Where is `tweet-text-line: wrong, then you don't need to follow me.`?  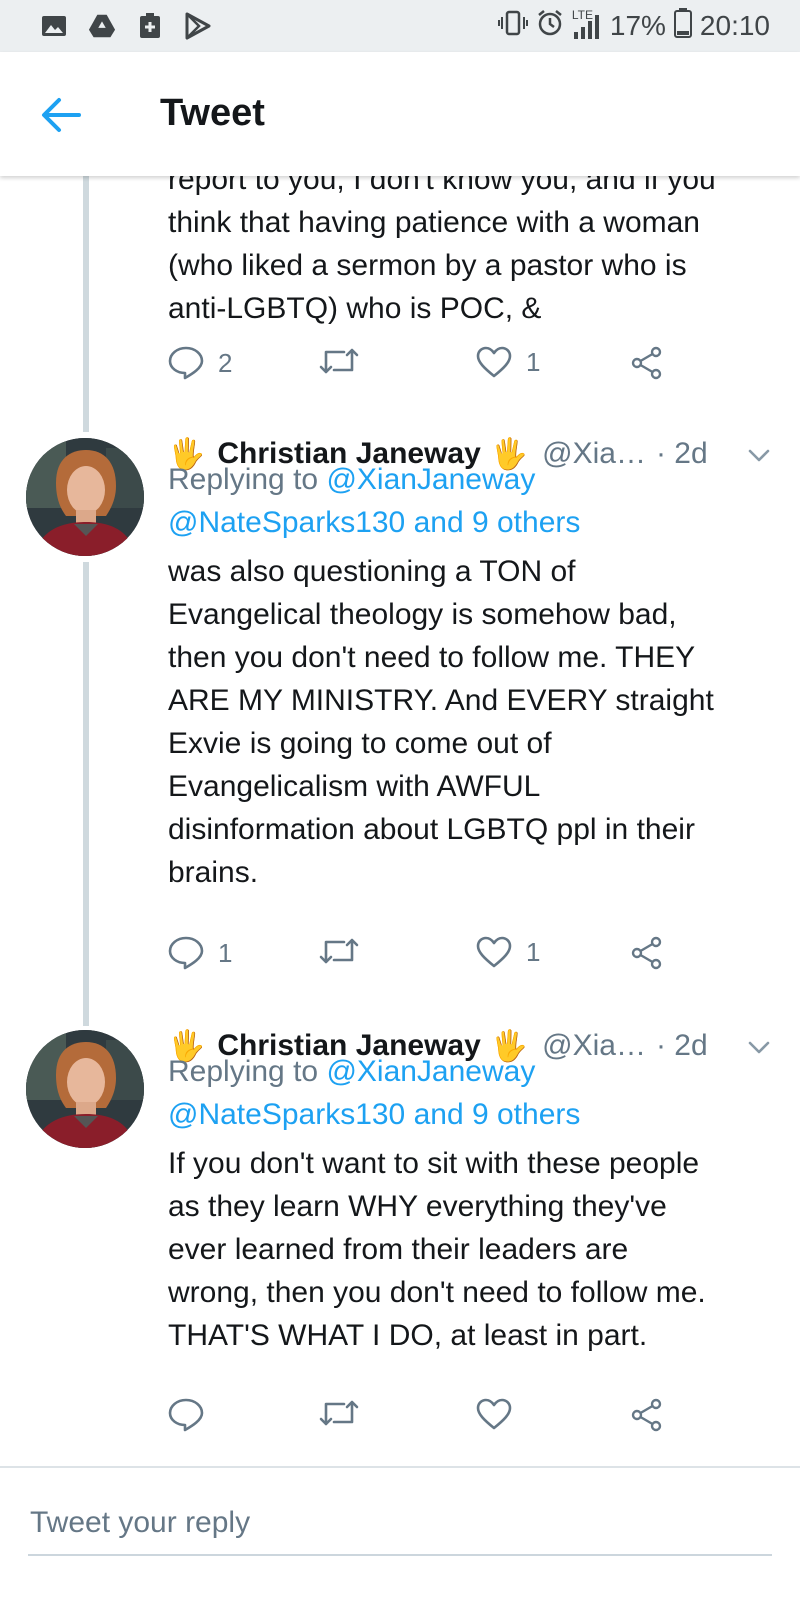
tweet-text-line: wrong, then you don't need to follow me. is located at coordinates (437, 1292).